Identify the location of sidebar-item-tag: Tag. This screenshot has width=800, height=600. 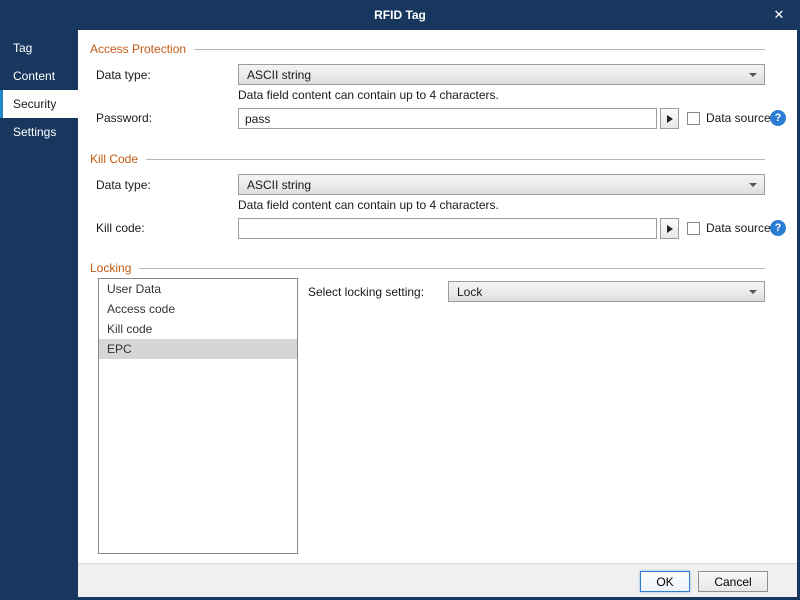
(39, 48).